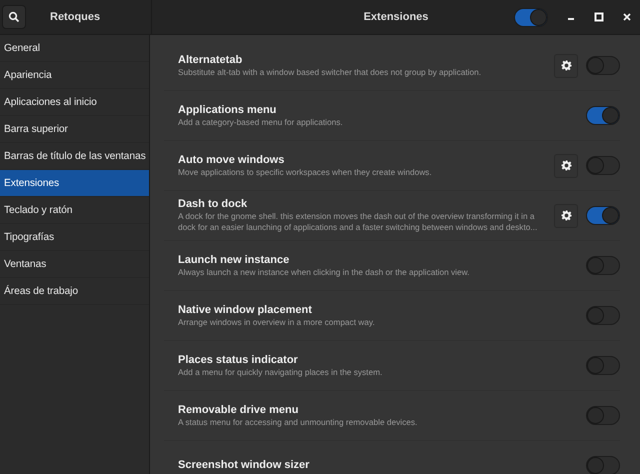 Image resolution: width=640 pixels, height=474 pixels. What do you see at coordinates (213, 204) in the screenshot?
I see `extension-name: Dash to dock` at bounding box center [213, 204].